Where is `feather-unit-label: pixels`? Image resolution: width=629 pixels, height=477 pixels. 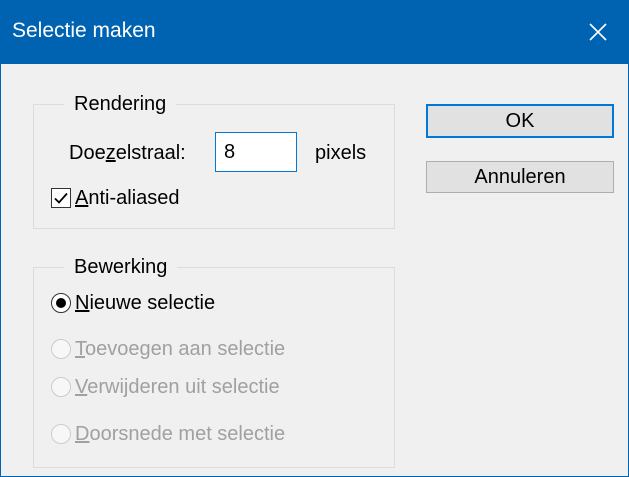
feather-unit-label: pixels is located at coordinates (341, 153).